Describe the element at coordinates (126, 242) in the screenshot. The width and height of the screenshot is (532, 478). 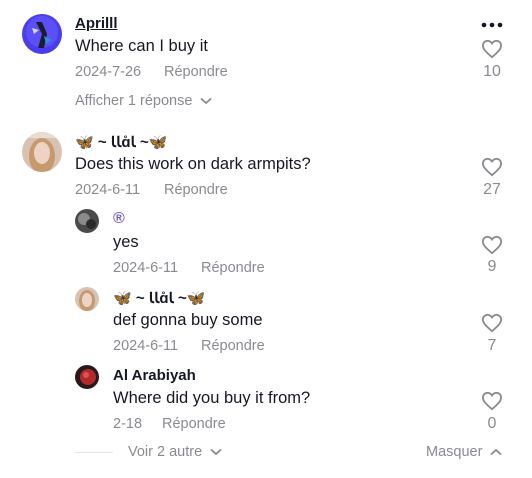
I see `reply-text: yes` at that location.